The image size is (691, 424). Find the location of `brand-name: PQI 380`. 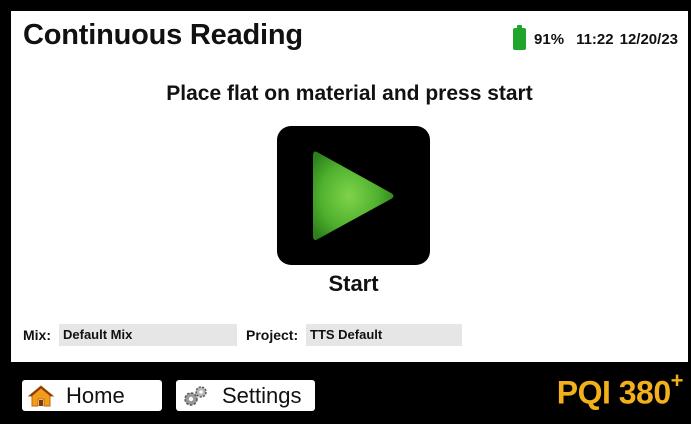

brand-name: PQI 380 is located at coordinates (613, 392).